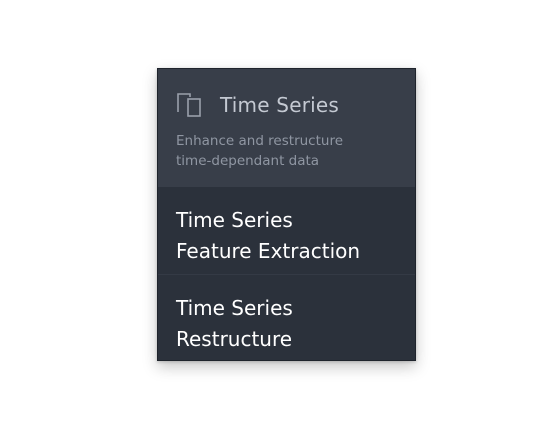  What do you see at coordinates (286, 230) in the screenshot?
I see `menu-item-feature-extraction: Time Series Feature Extraction` at bounding box center [286, 230].